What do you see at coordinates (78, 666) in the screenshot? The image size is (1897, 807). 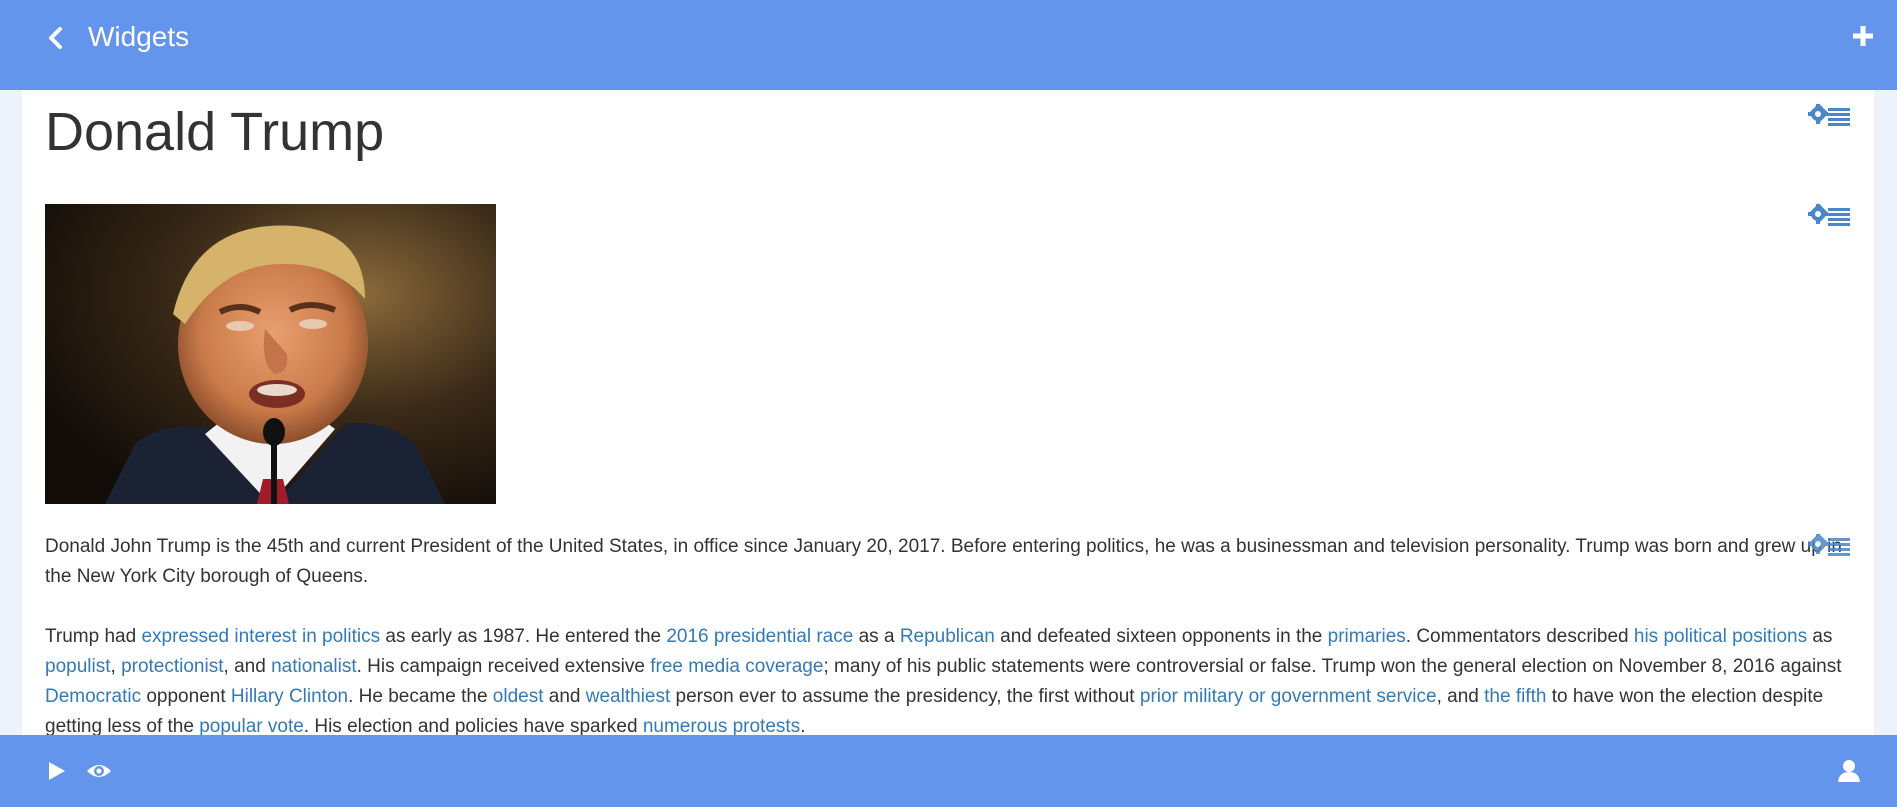 I see `link-populist: populist` at bounding box center [78, 666].